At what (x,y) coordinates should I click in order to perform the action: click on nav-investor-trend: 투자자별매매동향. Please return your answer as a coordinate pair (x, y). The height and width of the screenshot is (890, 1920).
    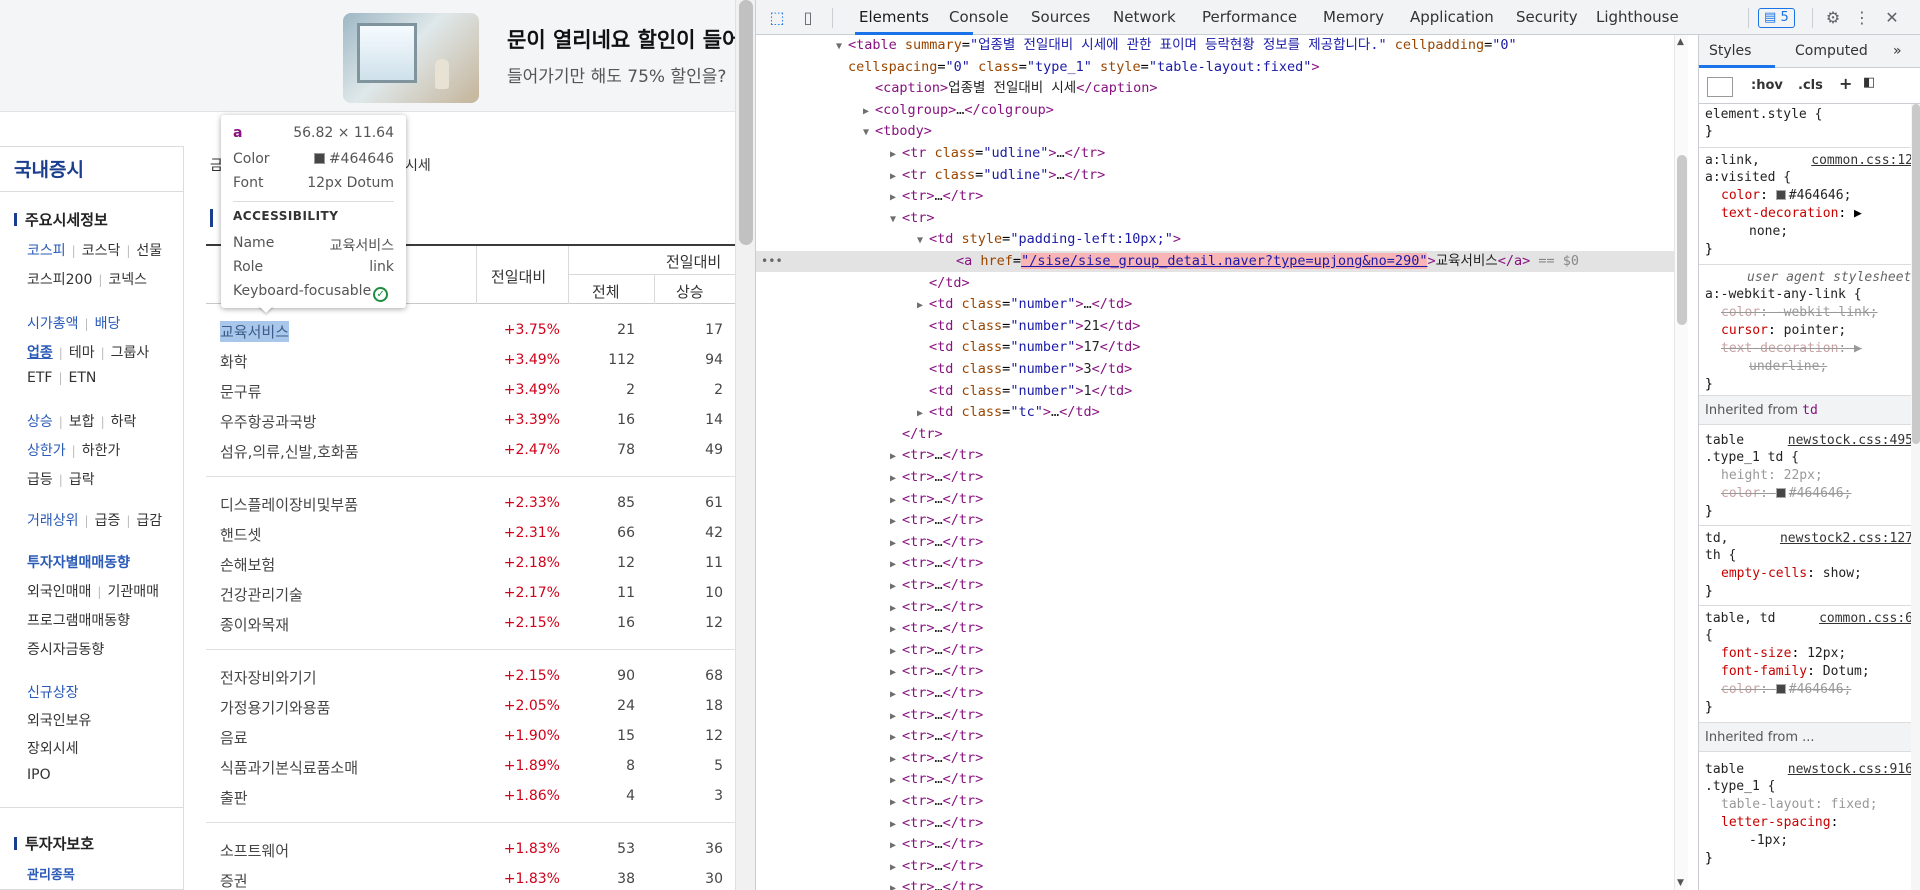
    Looking at the image, I should click on (78, 562).